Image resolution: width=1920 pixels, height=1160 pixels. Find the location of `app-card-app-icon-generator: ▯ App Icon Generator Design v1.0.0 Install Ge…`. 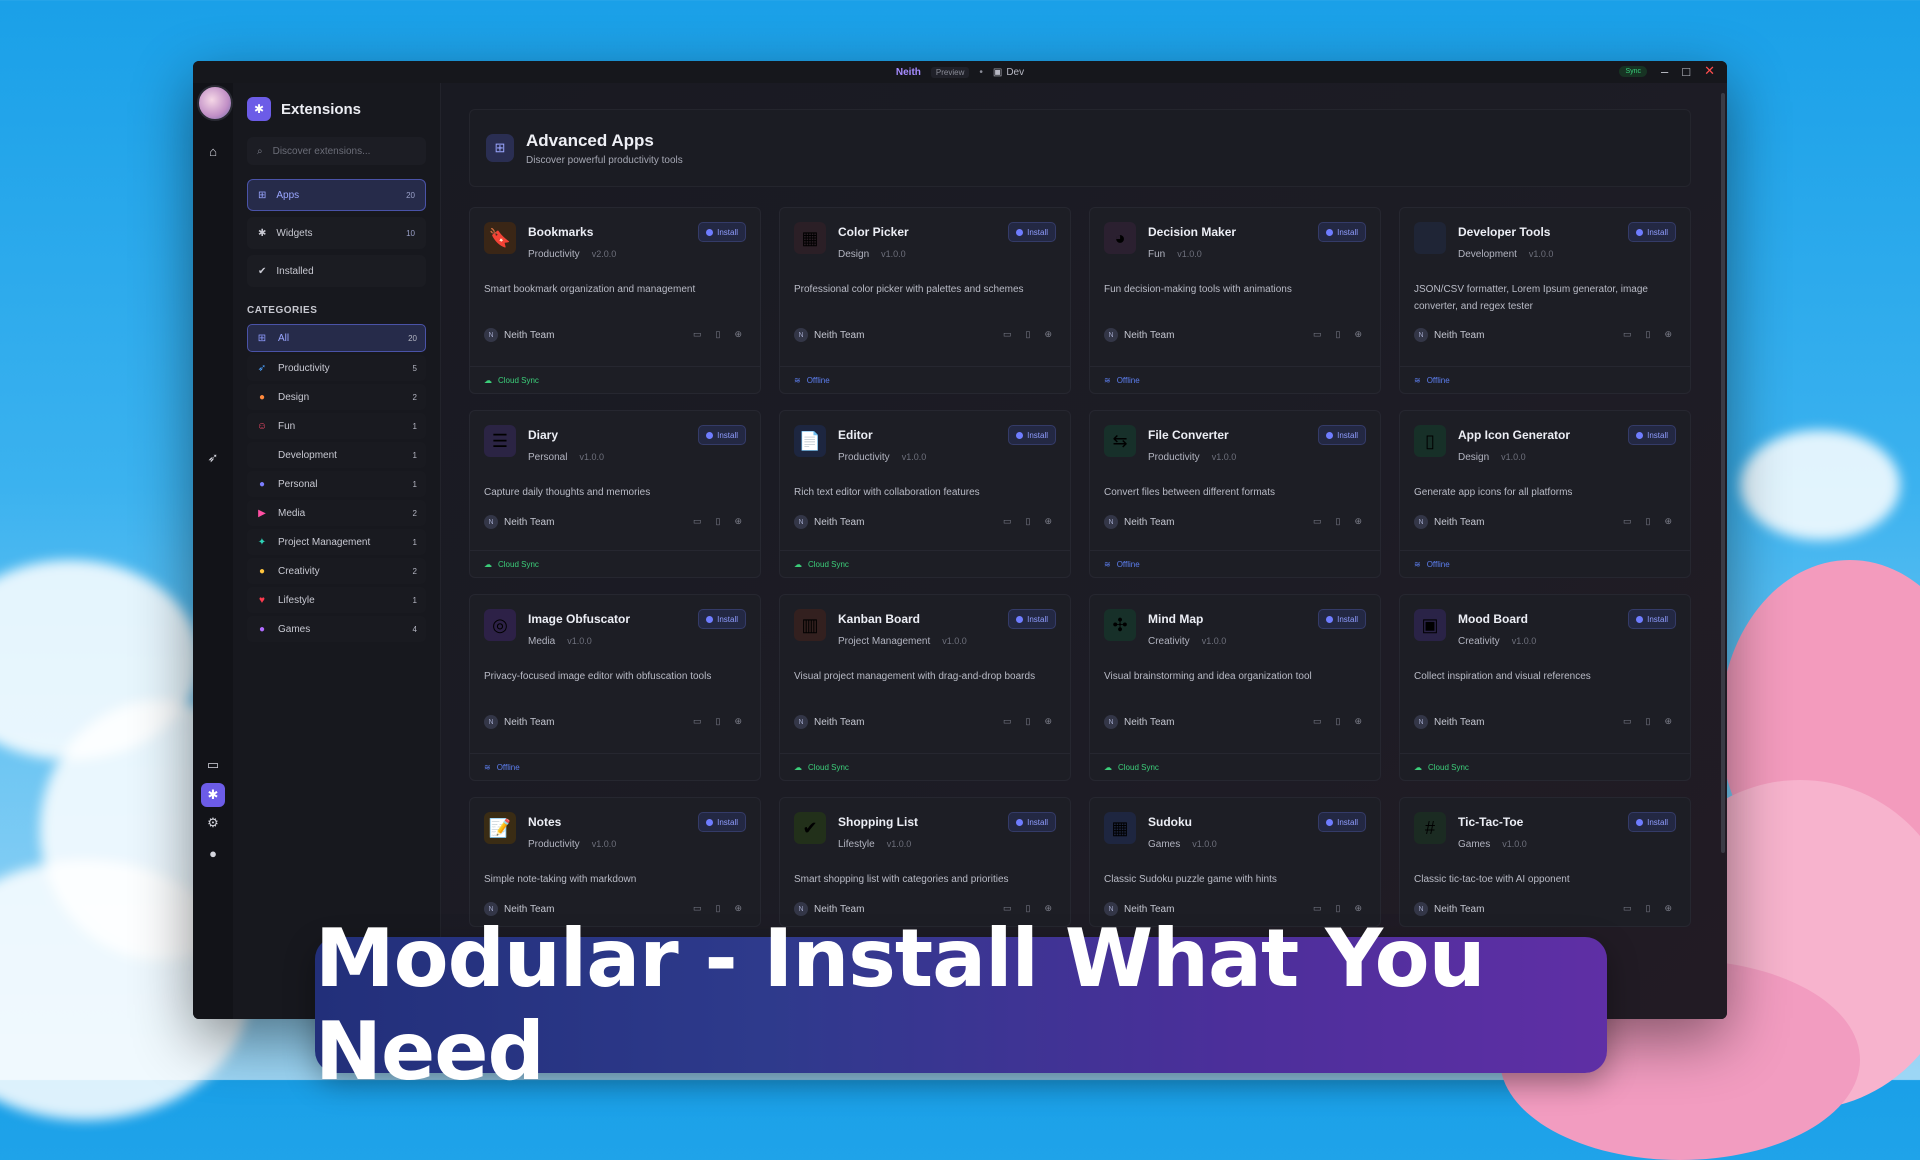

app-card-app-icon-generator: ▯ App Icon Generator Design v1.0.0 Install Ge… is located at coordinates (1545, 494).